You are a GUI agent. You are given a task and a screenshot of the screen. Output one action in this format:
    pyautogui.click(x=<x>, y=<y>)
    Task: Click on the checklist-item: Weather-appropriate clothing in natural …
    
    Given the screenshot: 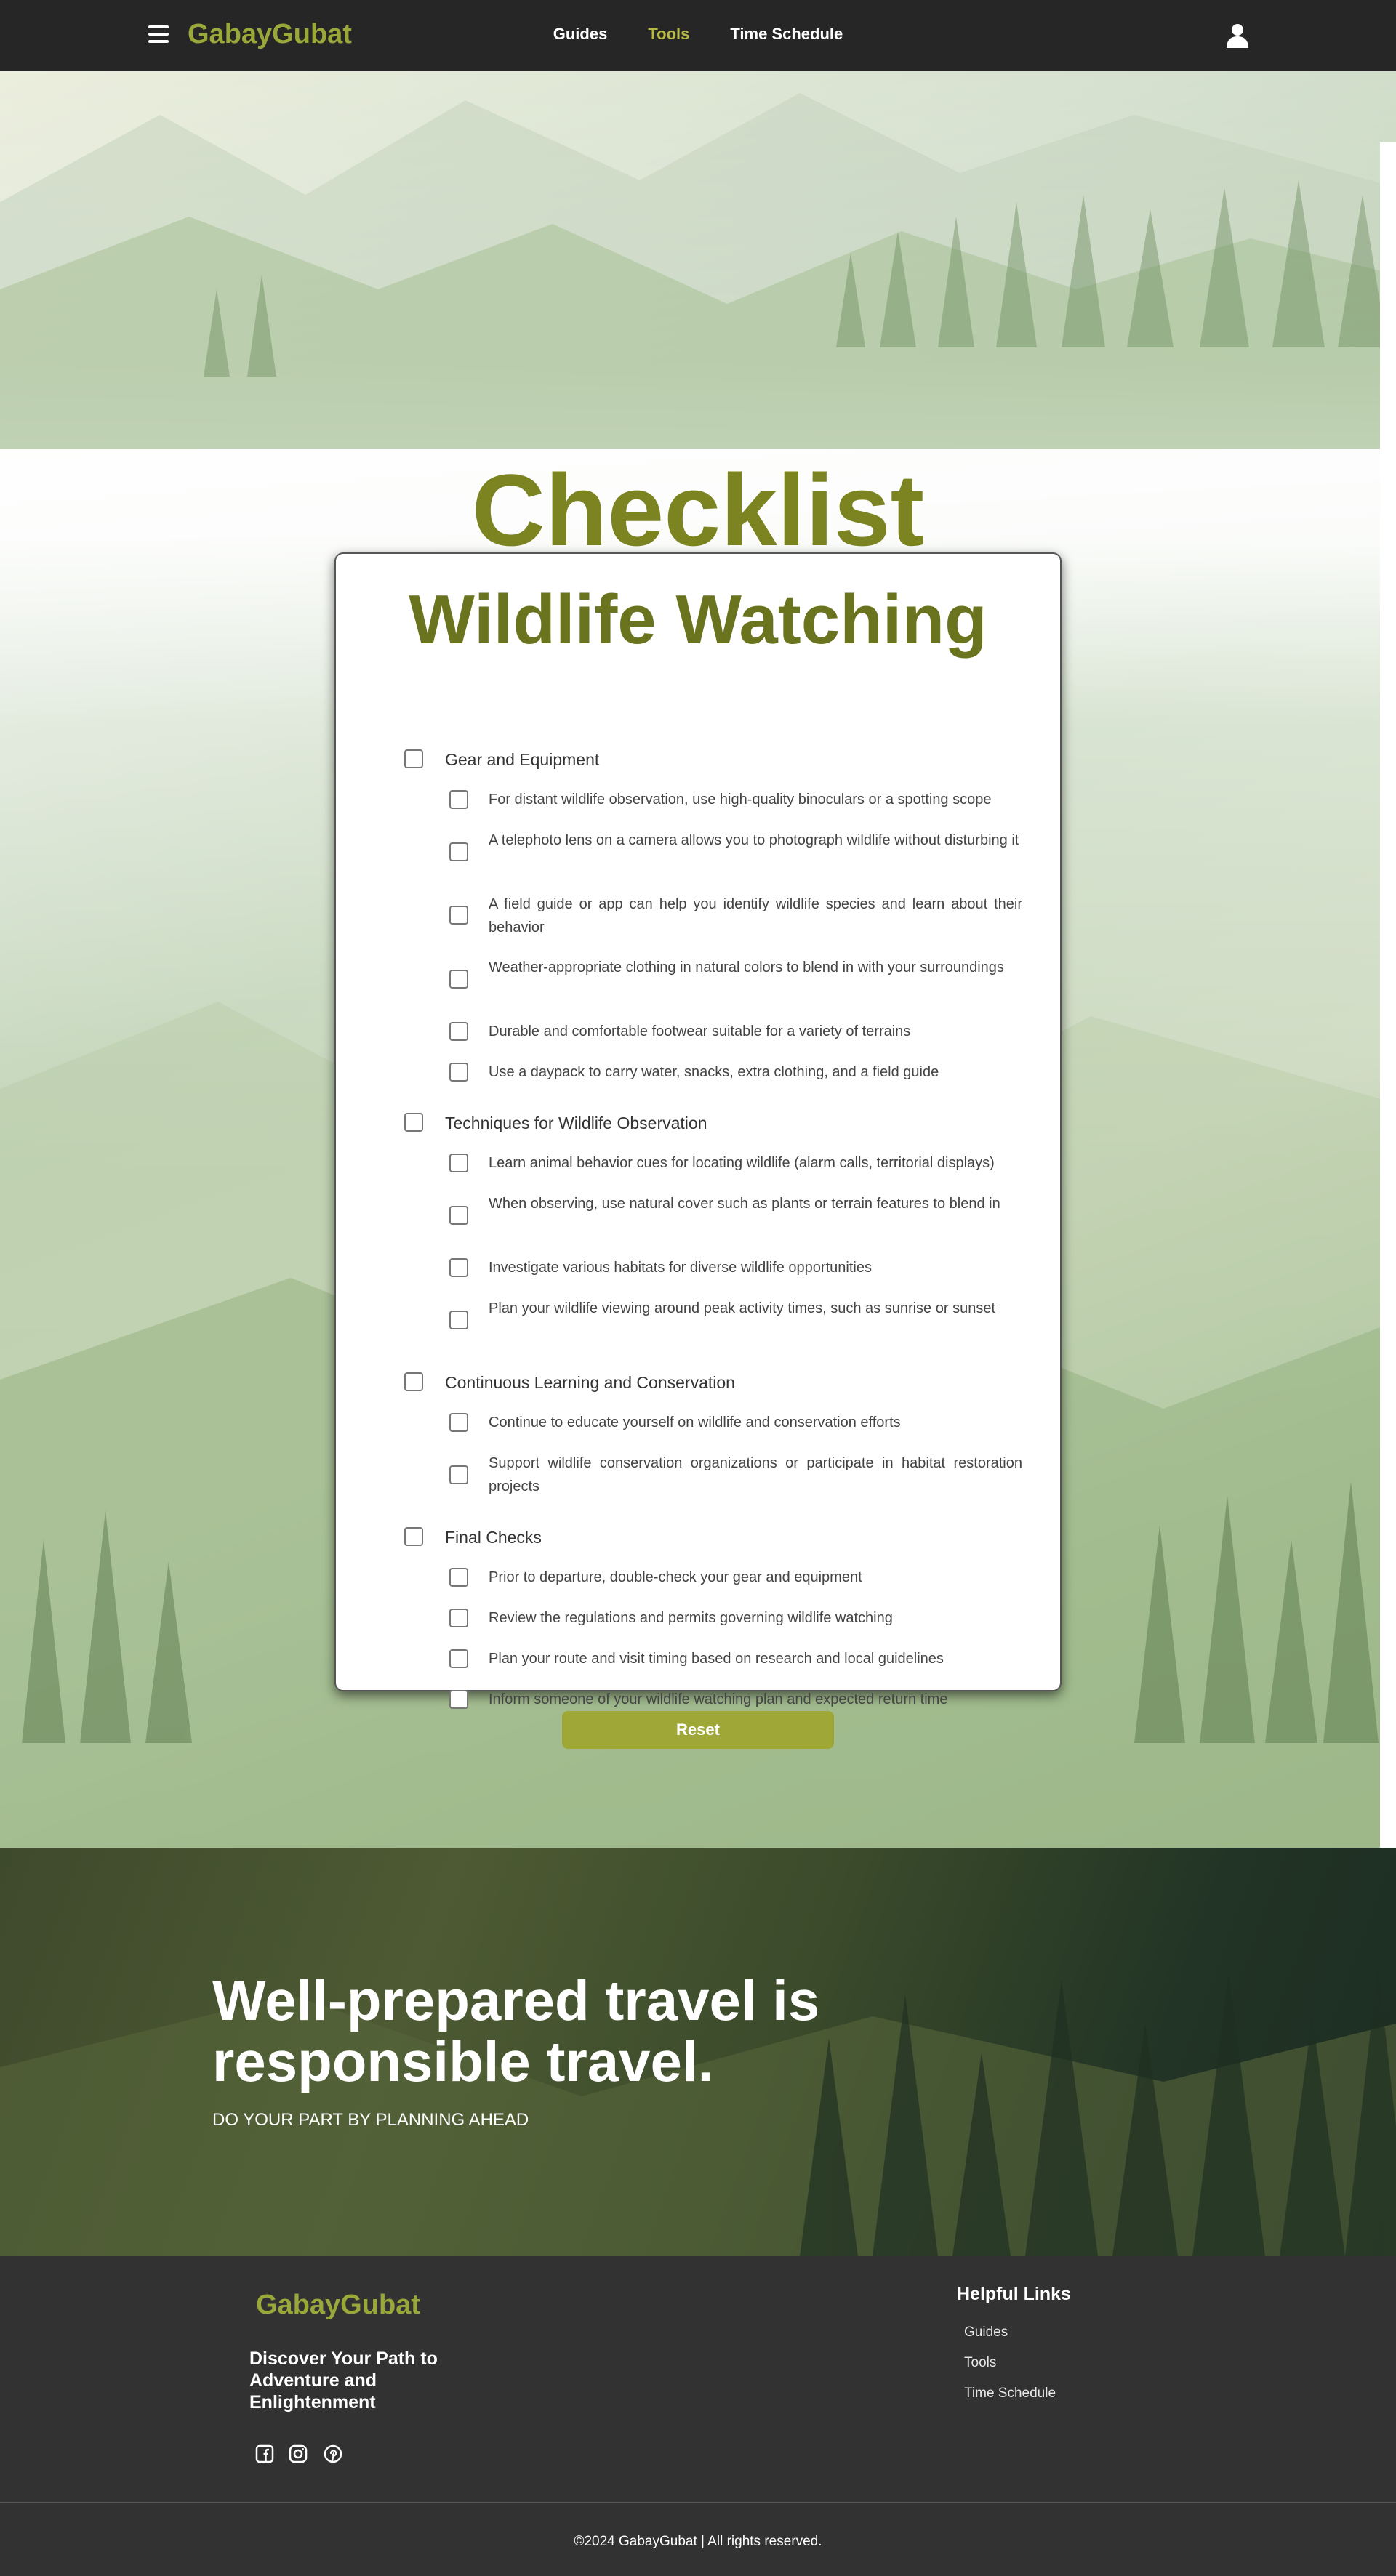 What is the action you would take?
    pyautogui.click(x=746, y=967)
    